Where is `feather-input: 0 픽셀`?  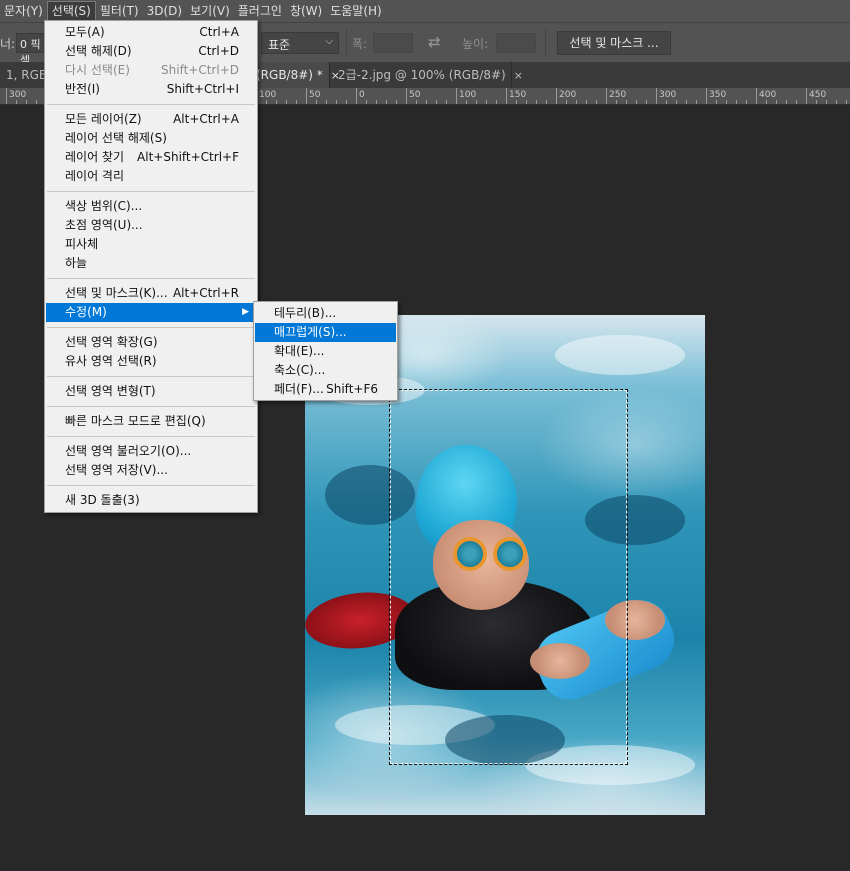
feather-input: 0 픽셀 is located at coordinates (31, 50).